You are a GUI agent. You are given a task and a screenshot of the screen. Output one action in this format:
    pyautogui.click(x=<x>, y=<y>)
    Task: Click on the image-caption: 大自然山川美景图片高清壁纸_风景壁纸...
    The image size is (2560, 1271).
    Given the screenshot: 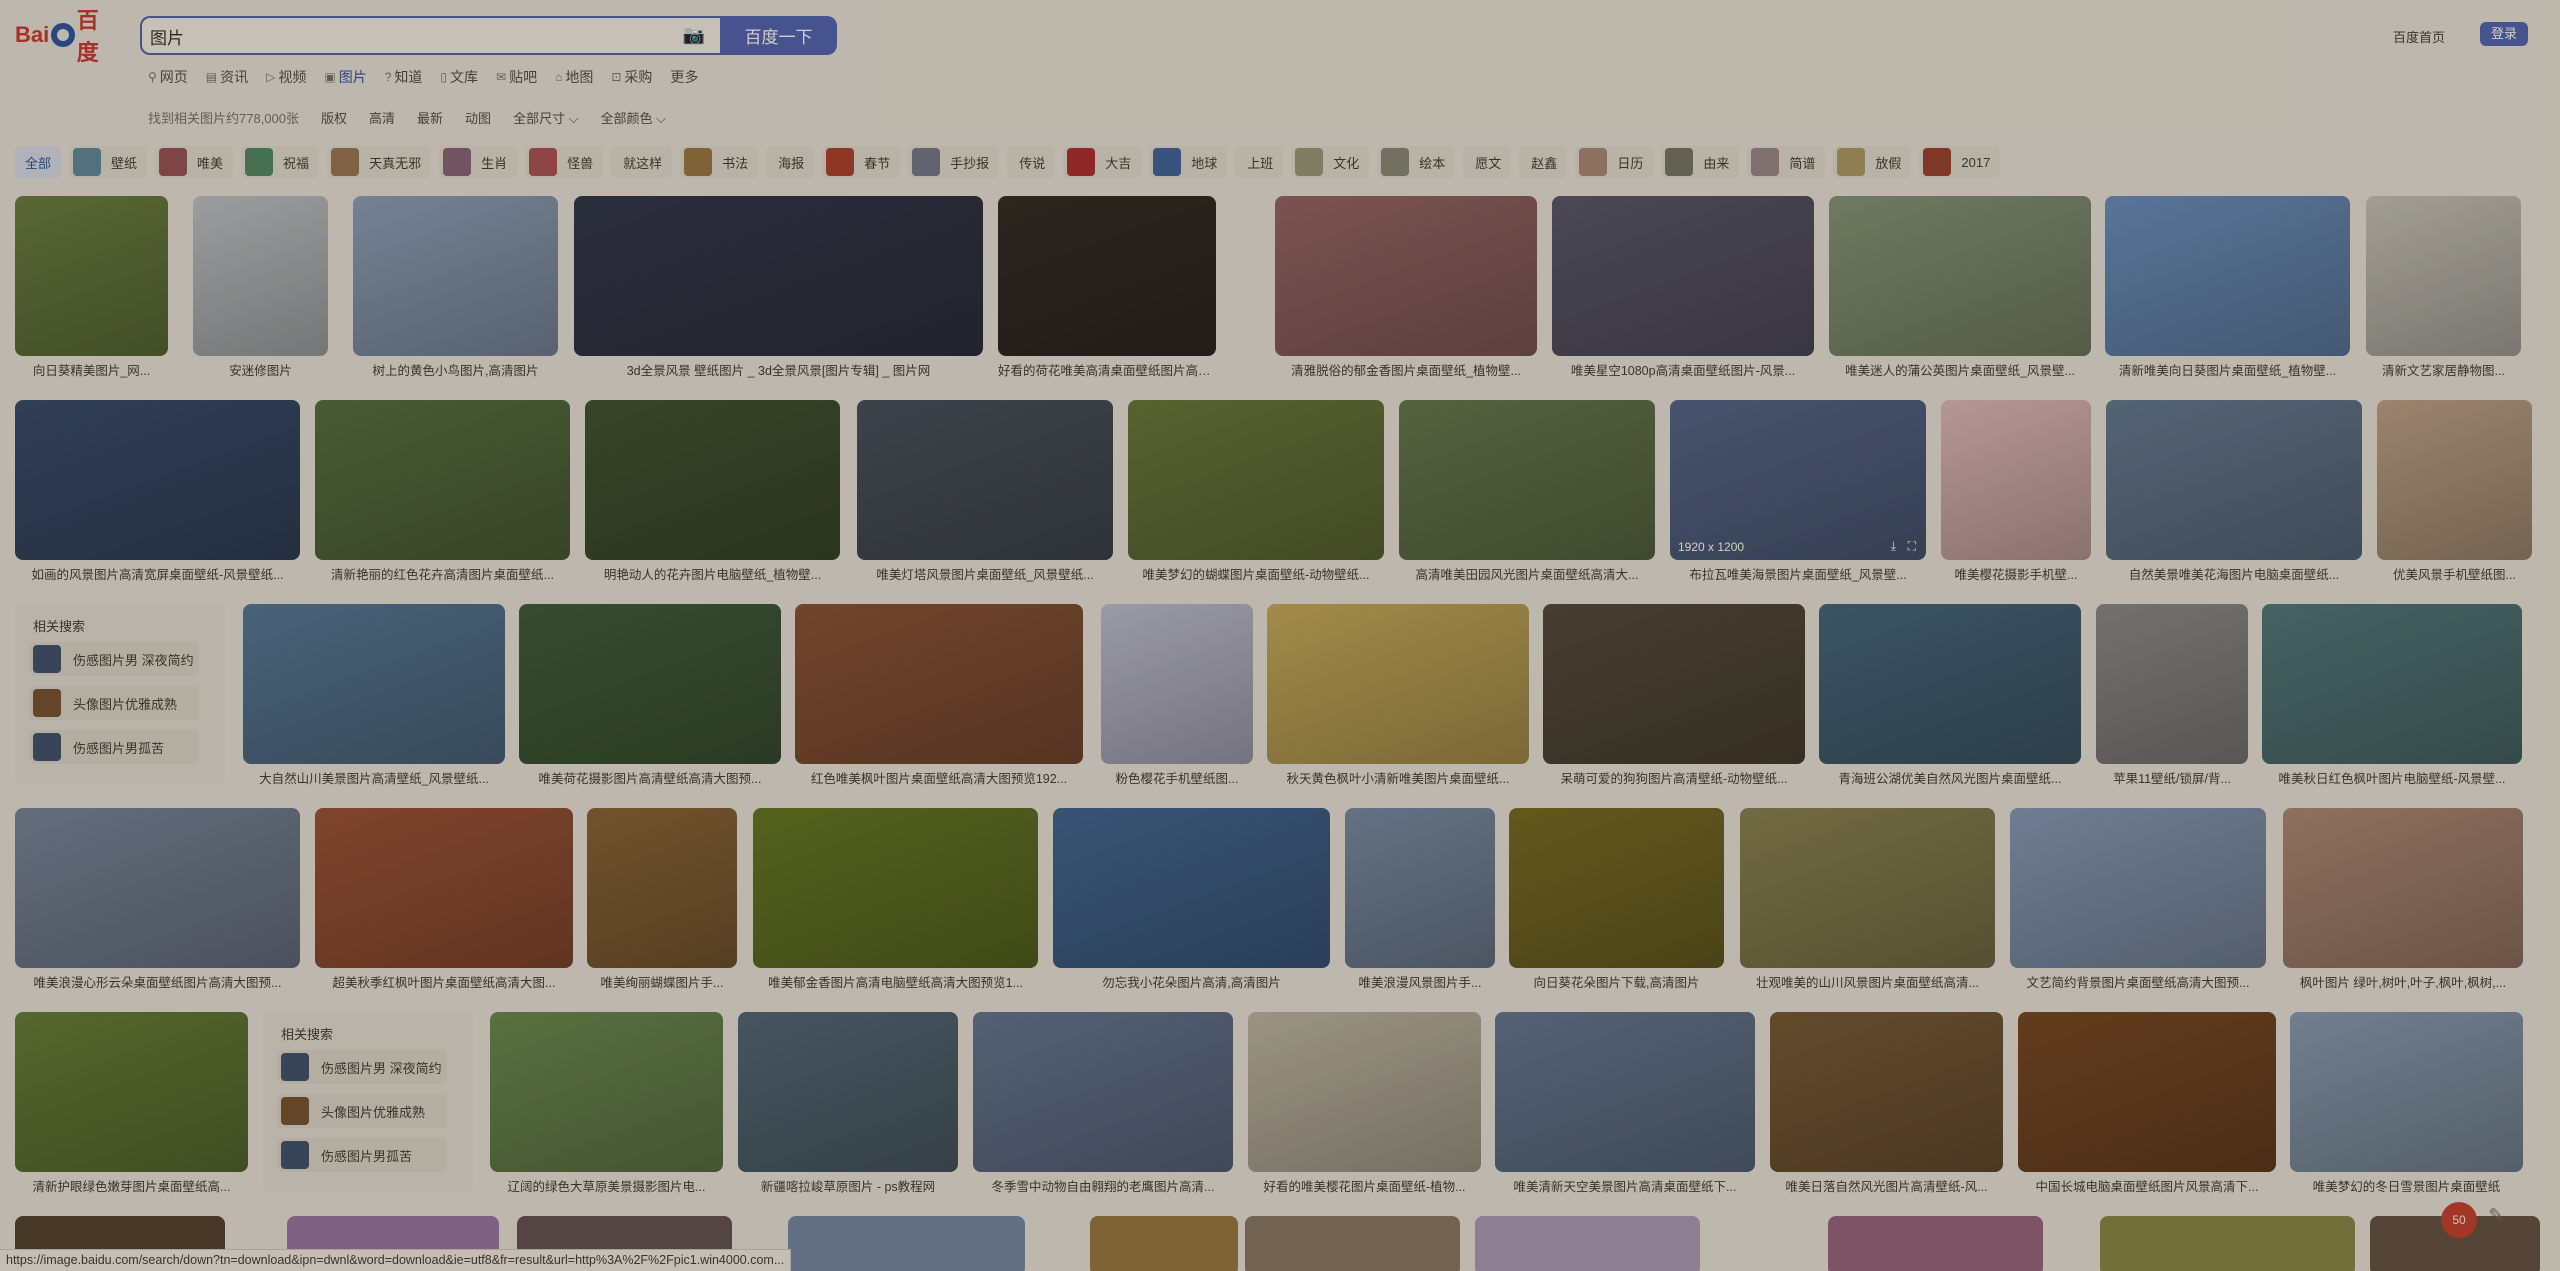 What is the action you would take?
    pyautogui.click(x=374, y=777)
    